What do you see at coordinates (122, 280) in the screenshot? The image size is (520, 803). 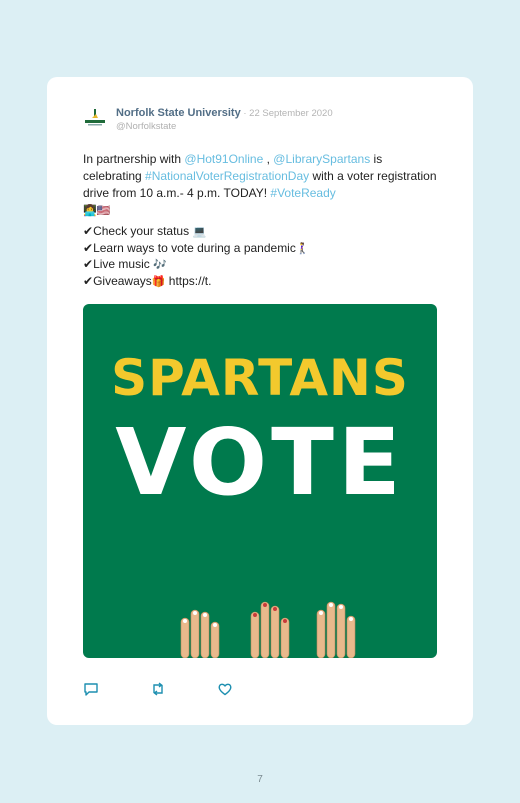 I see `checklist-text: Giveaways` at bounding box center [122, 280].